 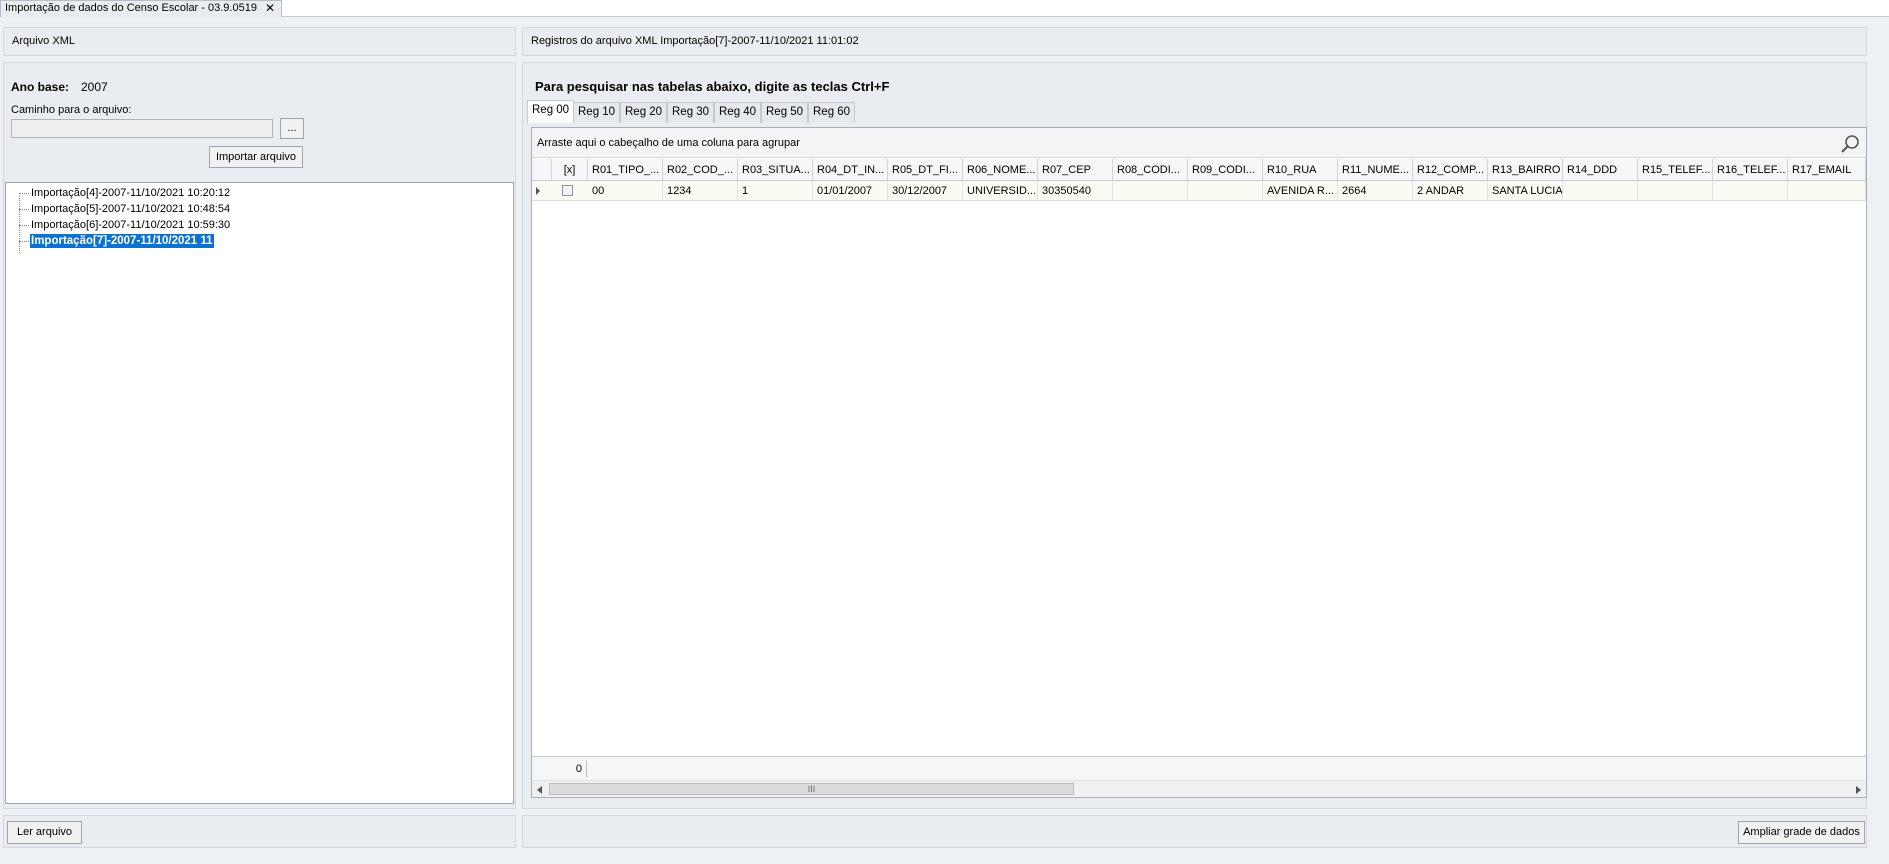 I want to click on column-header: R14_DDD, so click(x=1600, y=170).